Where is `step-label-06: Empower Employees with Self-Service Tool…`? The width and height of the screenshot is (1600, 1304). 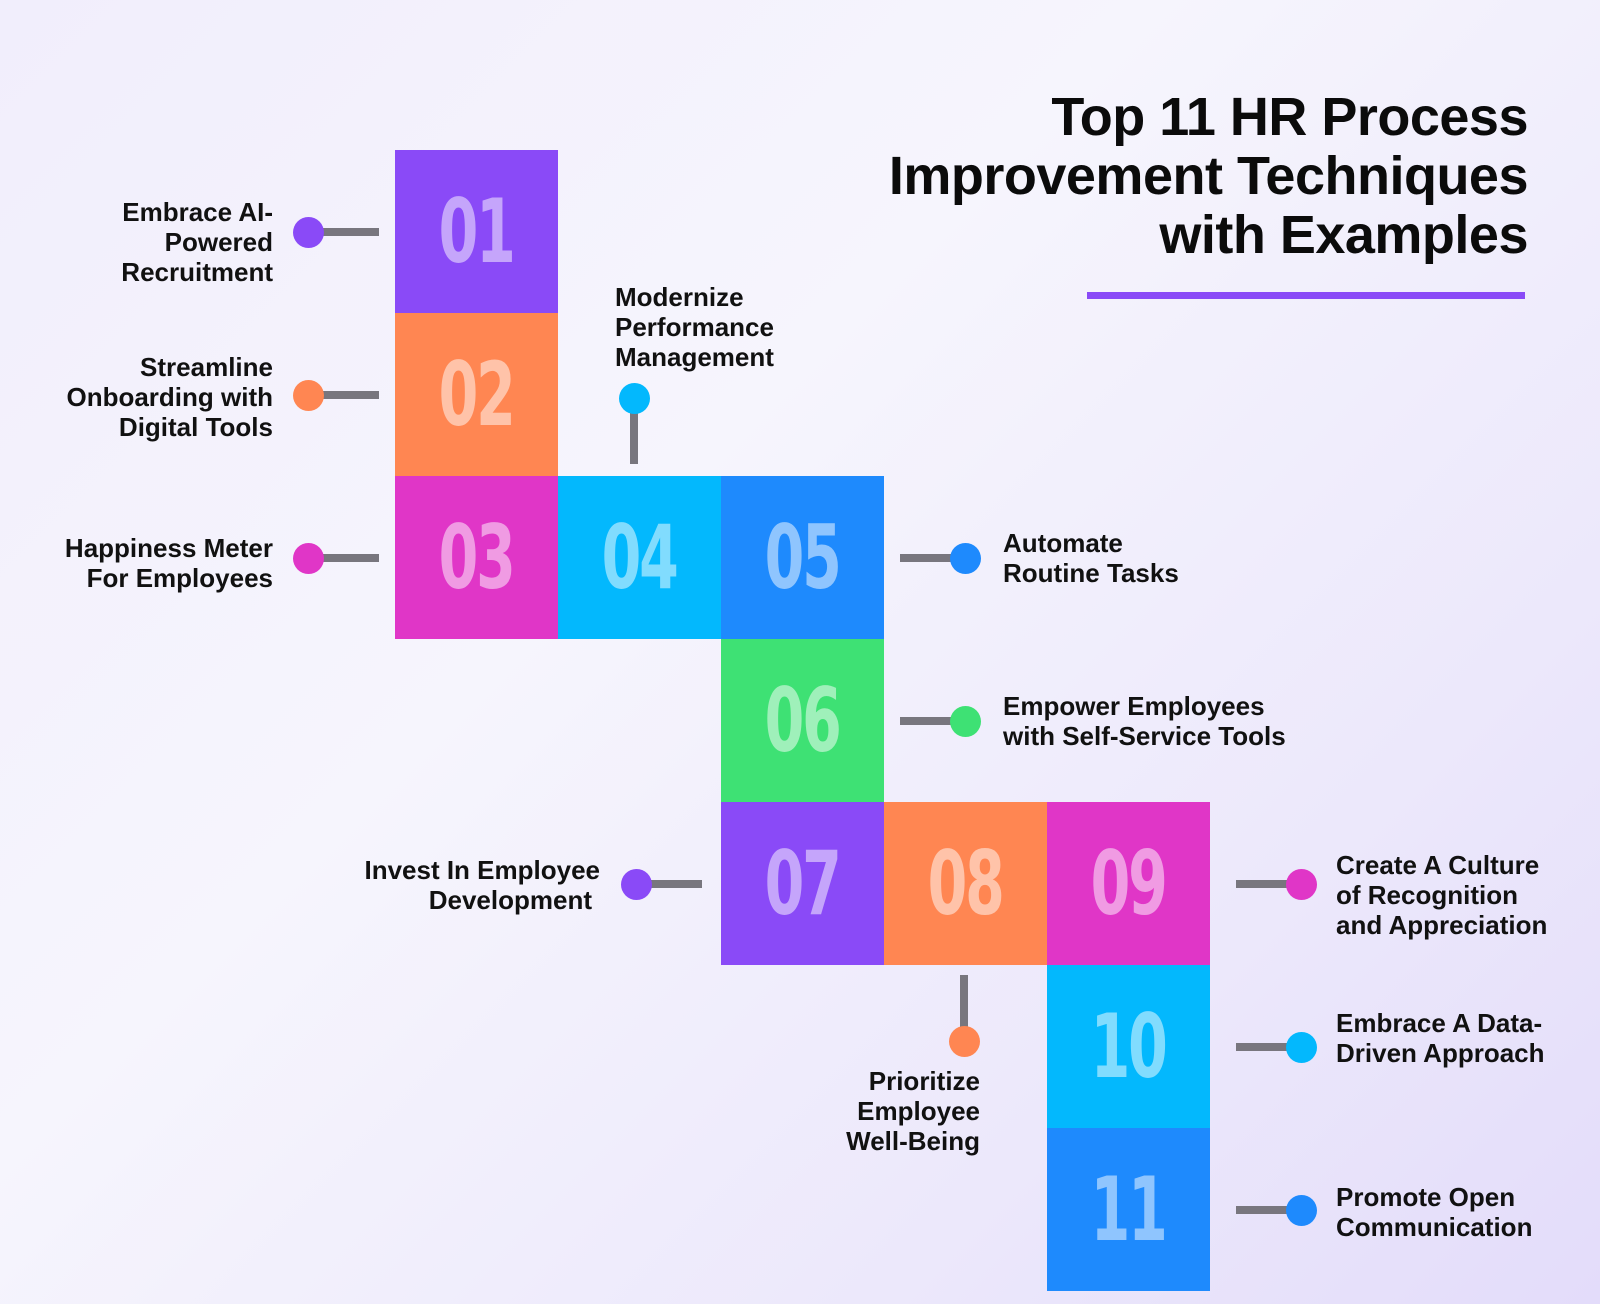 step-label-06: Empower Employees with Self-Service Tool… is located at coordinates (1144, 721).